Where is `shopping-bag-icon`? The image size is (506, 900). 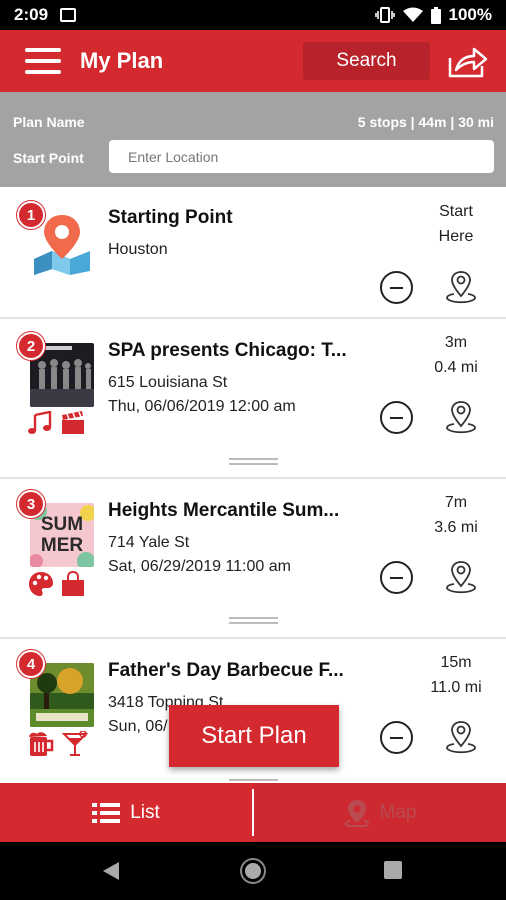 shopping-bag-icon is located at coordinates (73, 583).